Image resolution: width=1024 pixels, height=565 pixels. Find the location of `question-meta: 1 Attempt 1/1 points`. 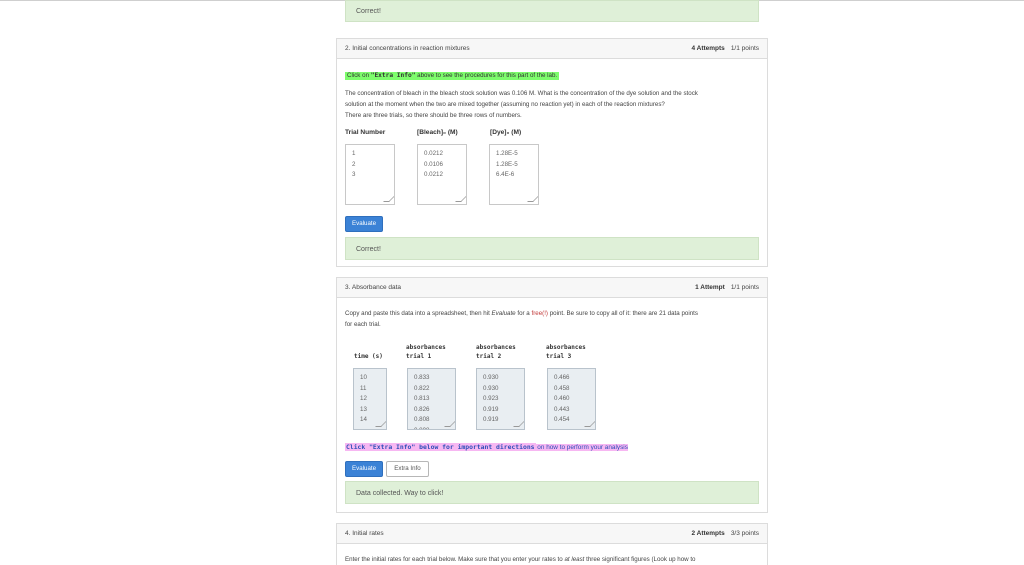

question-meta: 1 Attempt 1/1 points is located at coordinates (727, 287).